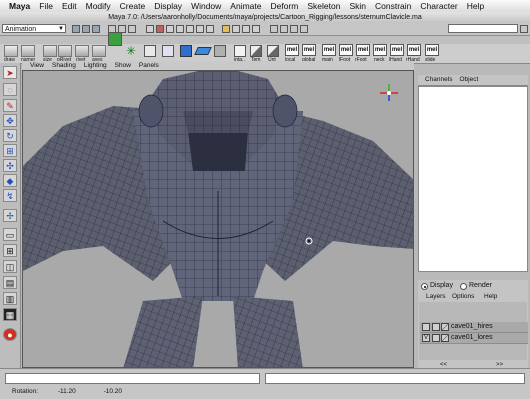 The height and width of the screenshot is (399, 530). What do you see at coordinates (380, 50) in the screenshot?
I see `mel-neck-button: mel` at bounding box center [380, 50].